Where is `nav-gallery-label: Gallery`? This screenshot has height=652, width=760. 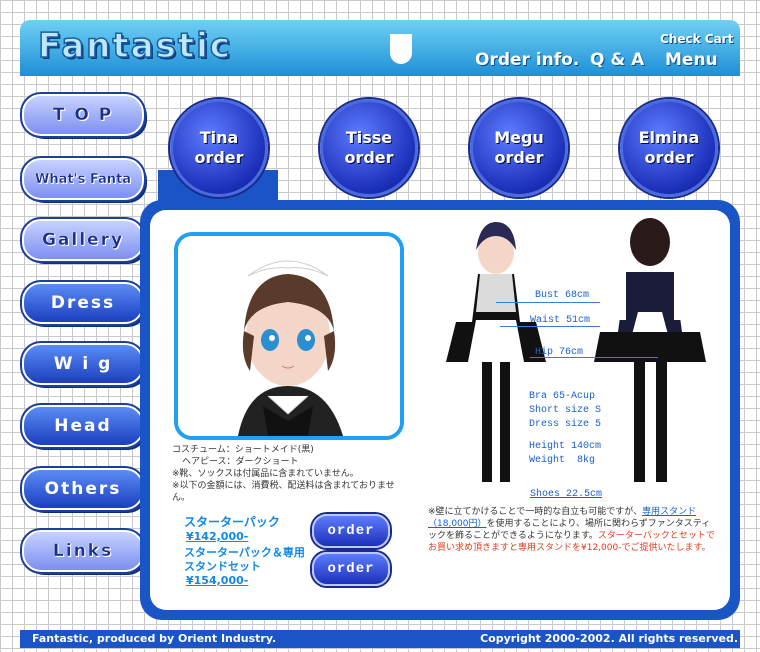 nav-gallery-label: Gallery is located at coordinates (83, 240).